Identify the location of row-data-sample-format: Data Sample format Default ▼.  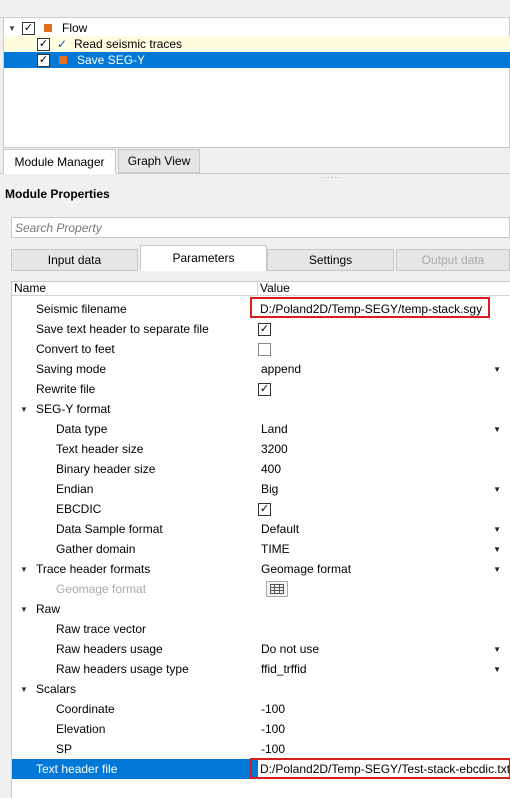
(261, 529).